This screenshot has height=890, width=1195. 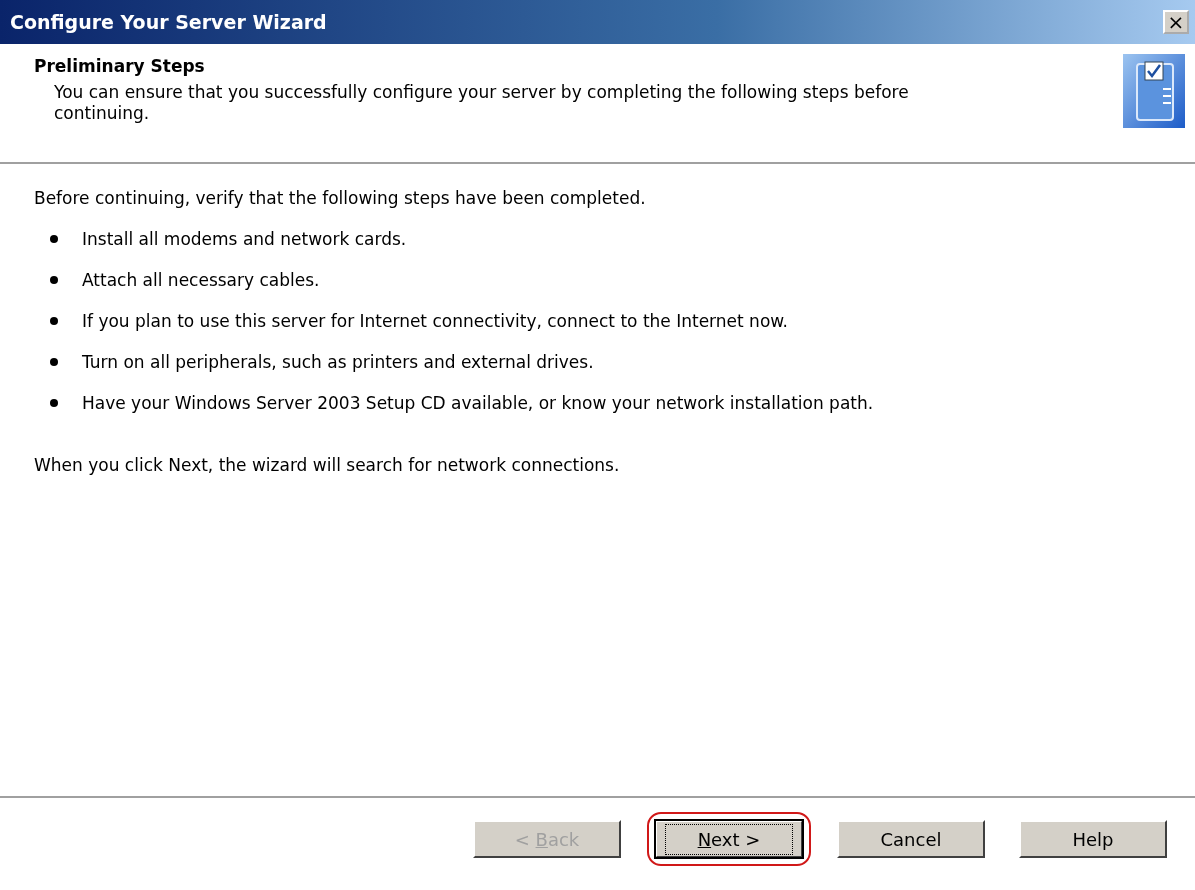 What do you see at coordinates (340, 198) in the screenshot?
I see `instruction-text: Before continuing, verify that the following steps have been completed.` at bounding box center [340, 198].